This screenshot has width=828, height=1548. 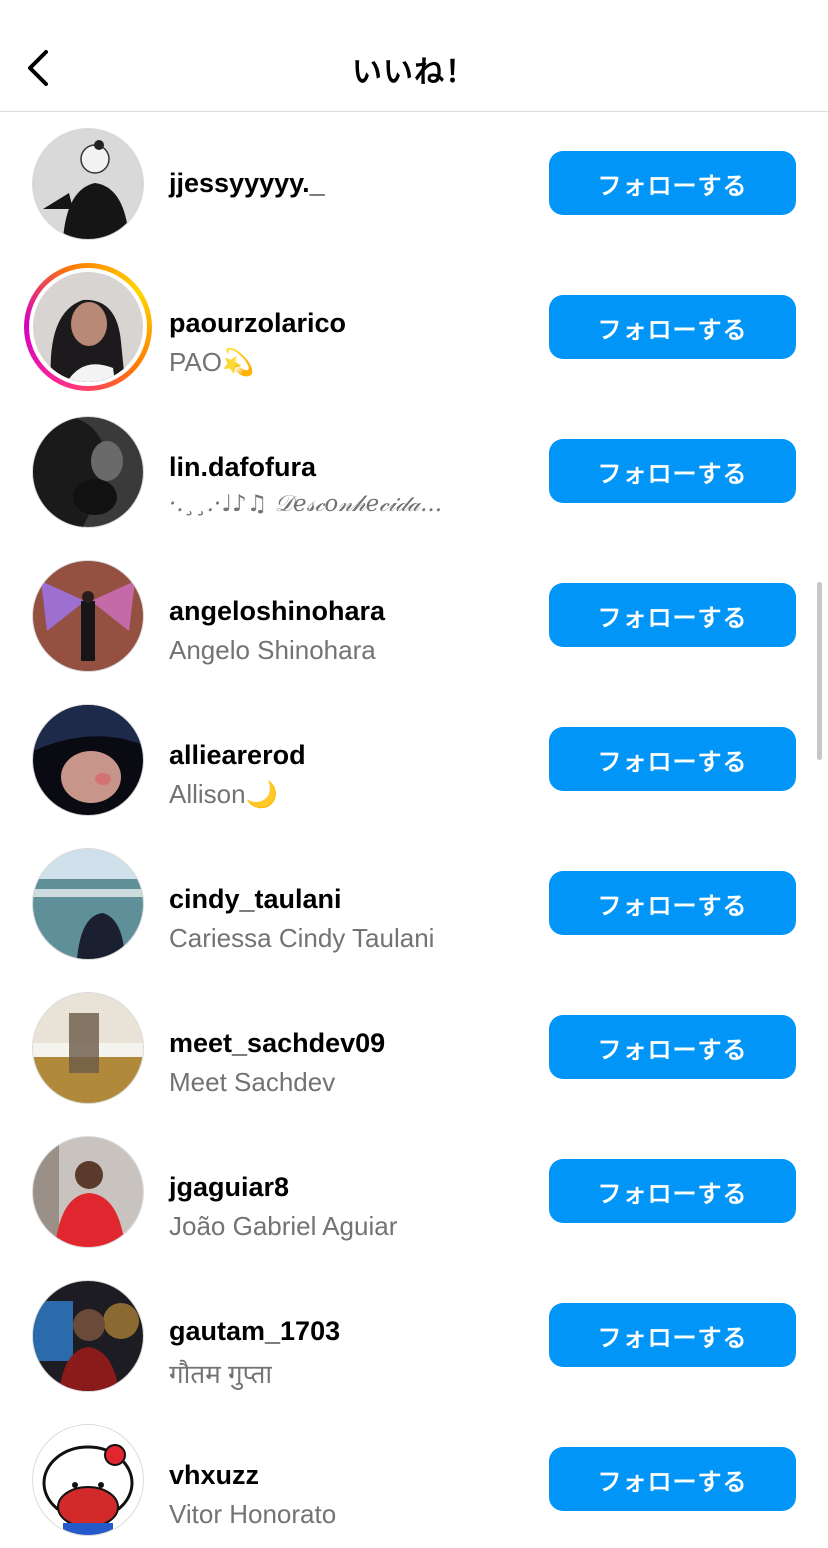 I want to click on username: meet_sachdev09, so click(x=277, y=1043).